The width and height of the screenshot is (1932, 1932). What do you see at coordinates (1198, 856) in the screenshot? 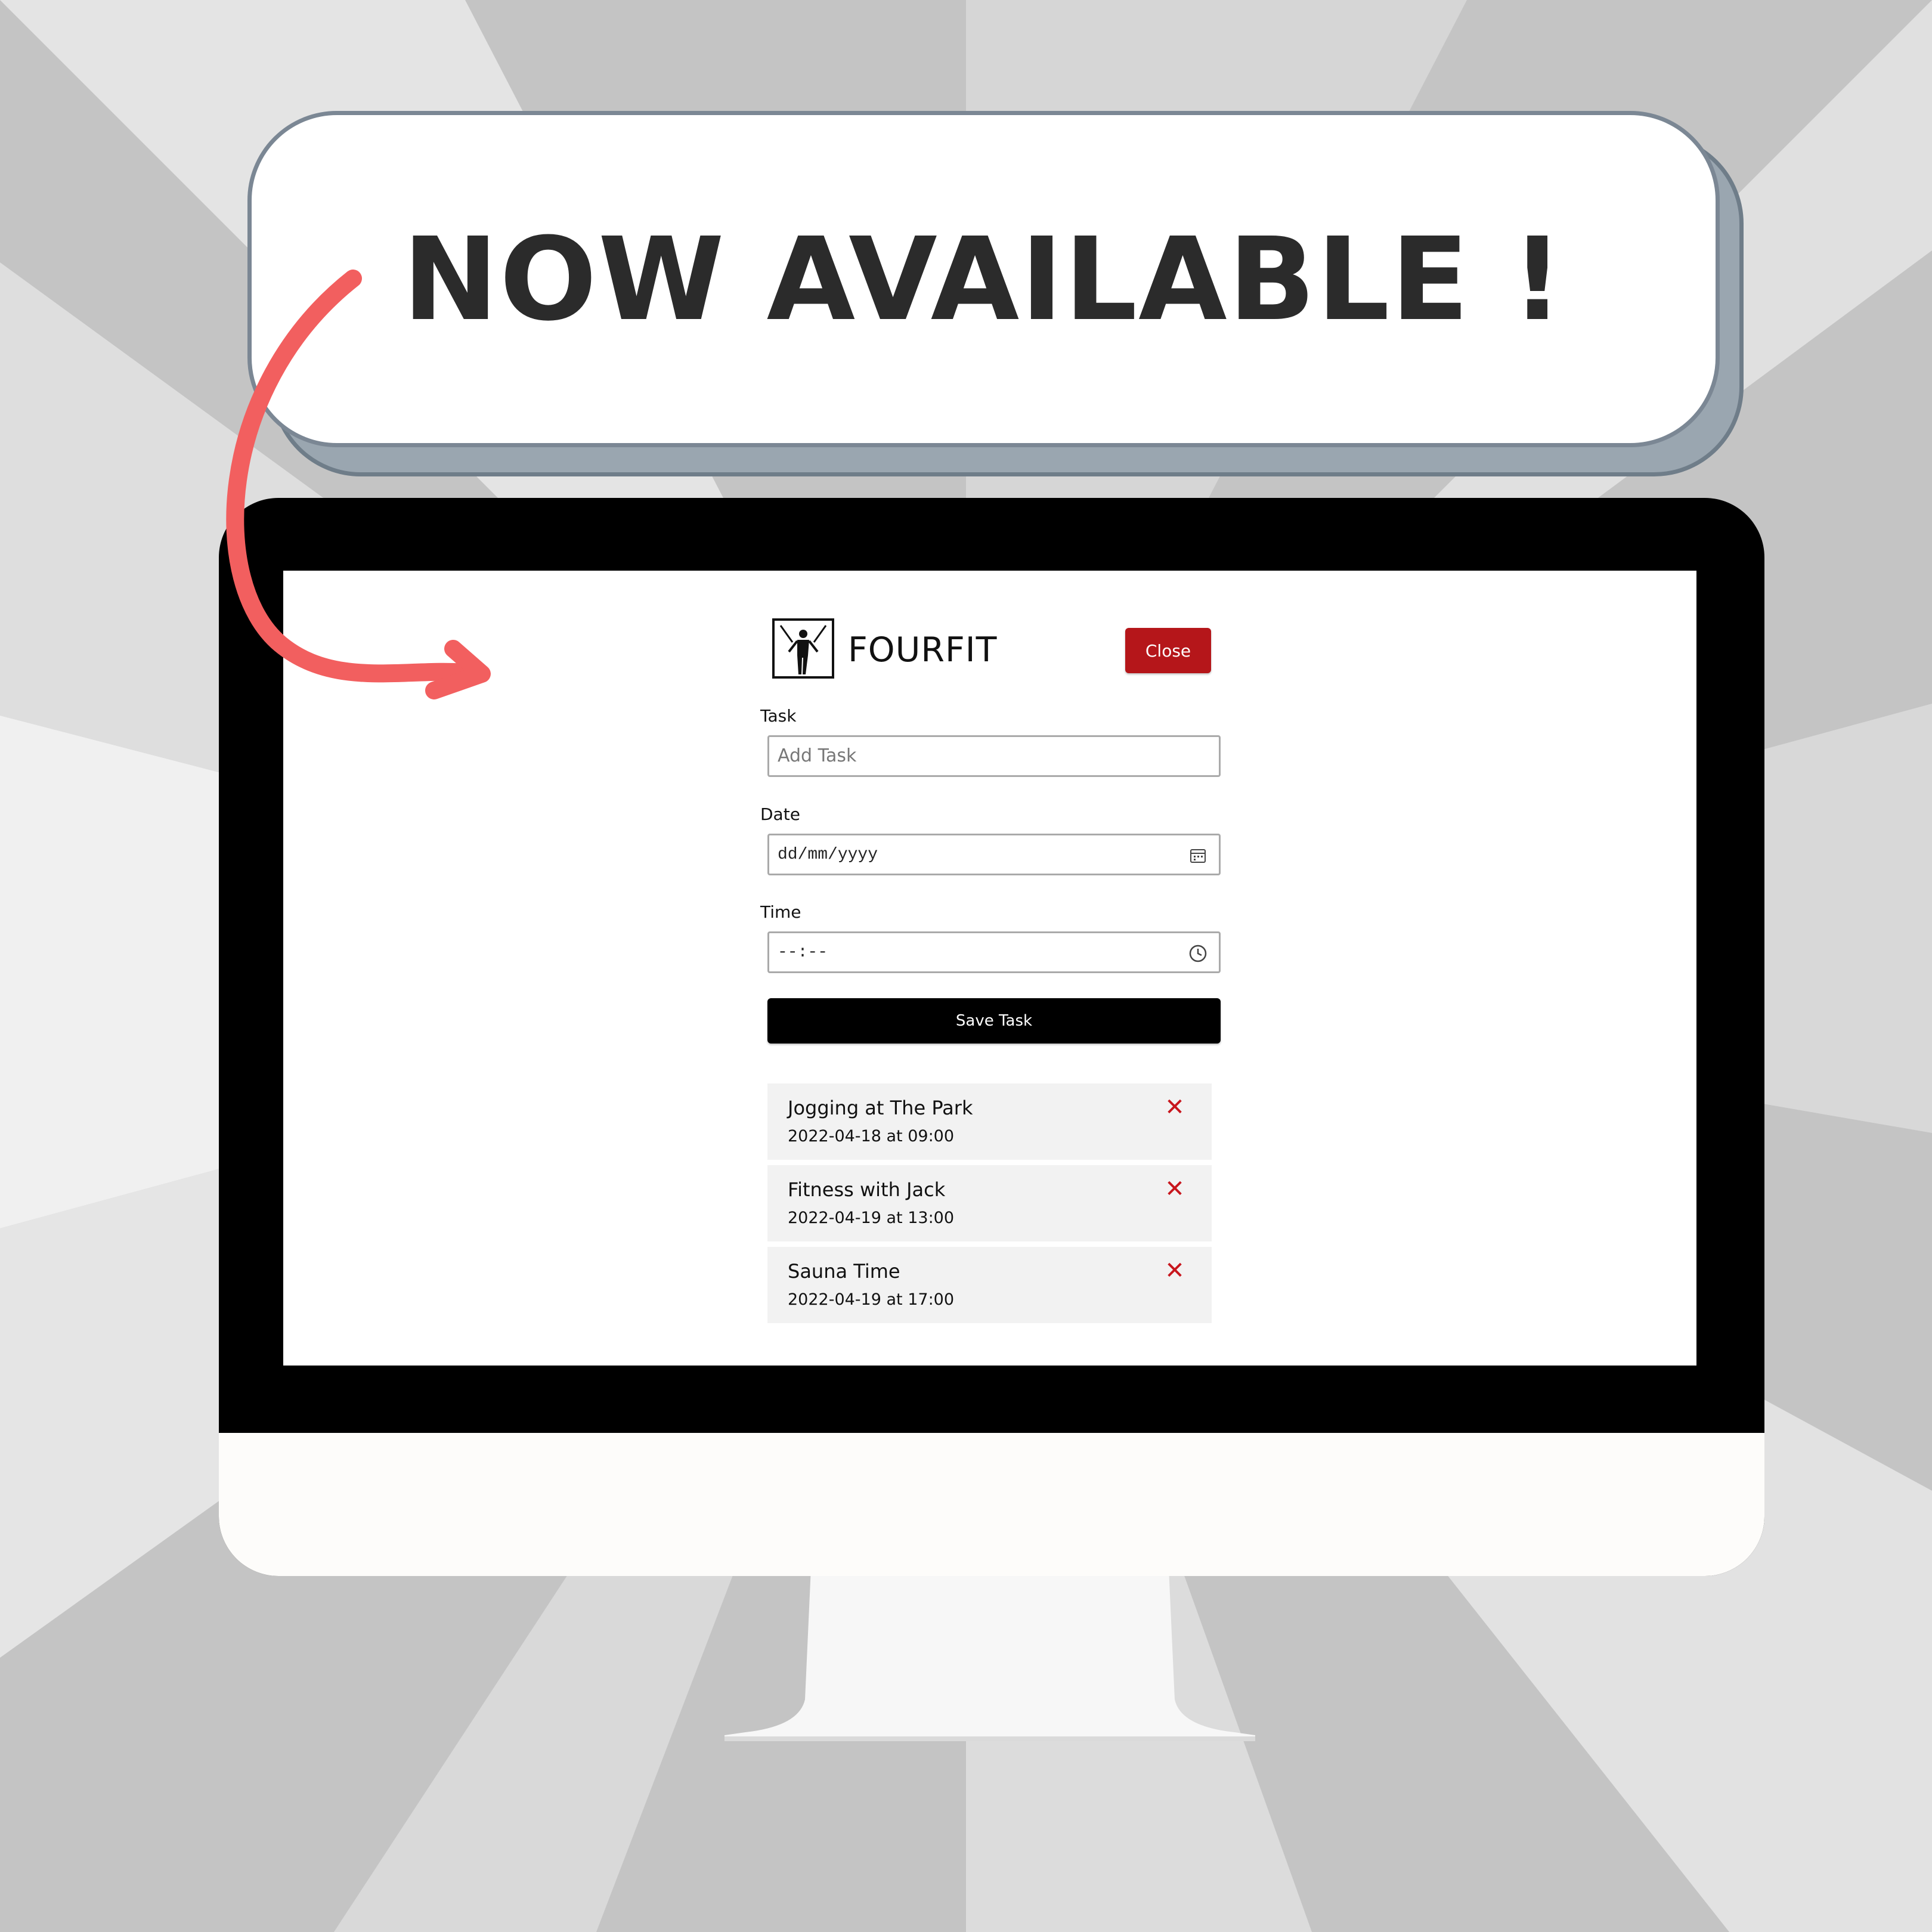
I see `calendar-icon` at bounding box center [1198, 856].